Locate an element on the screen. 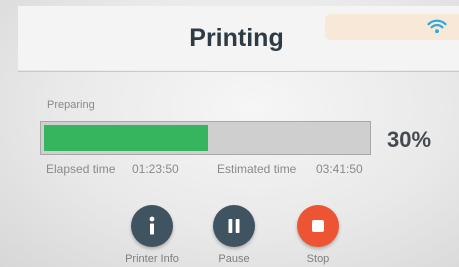 This screenshot has width=459, height=267. pause-button is located at coordinates (234, 226).